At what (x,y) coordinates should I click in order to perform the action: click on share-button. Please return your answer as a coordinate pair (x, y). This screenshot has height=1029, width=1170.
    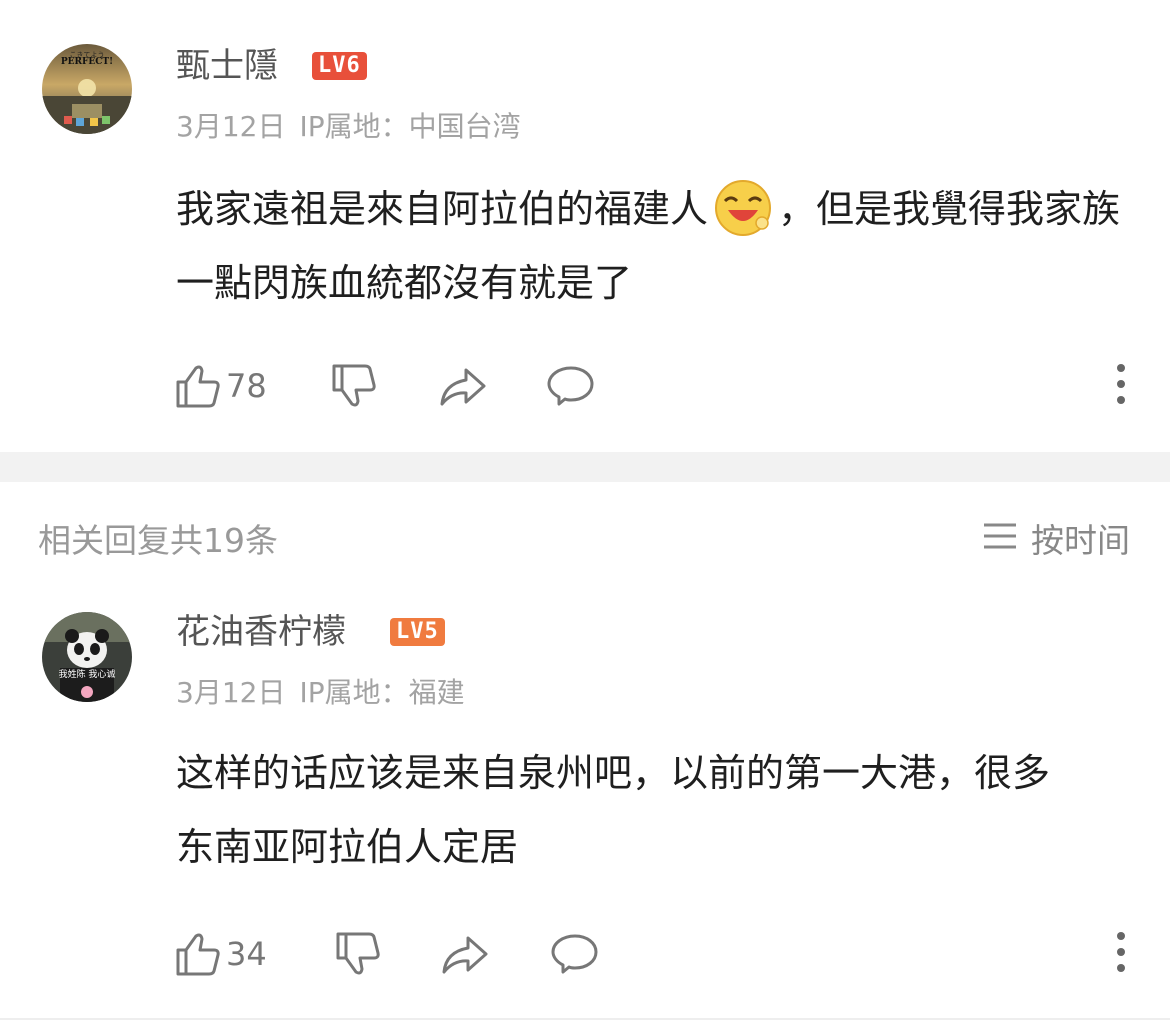
    Looking at the image, I should click on (465, 954).